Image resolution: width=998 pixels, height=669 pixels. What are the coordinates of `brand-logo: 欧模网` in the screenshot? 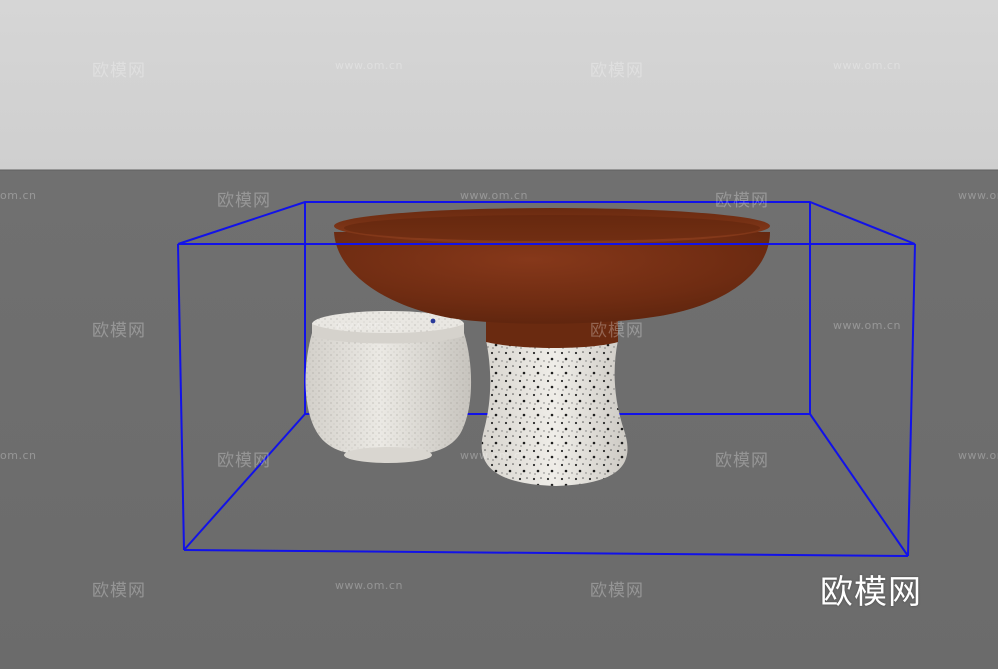 It's located at (871, 591).